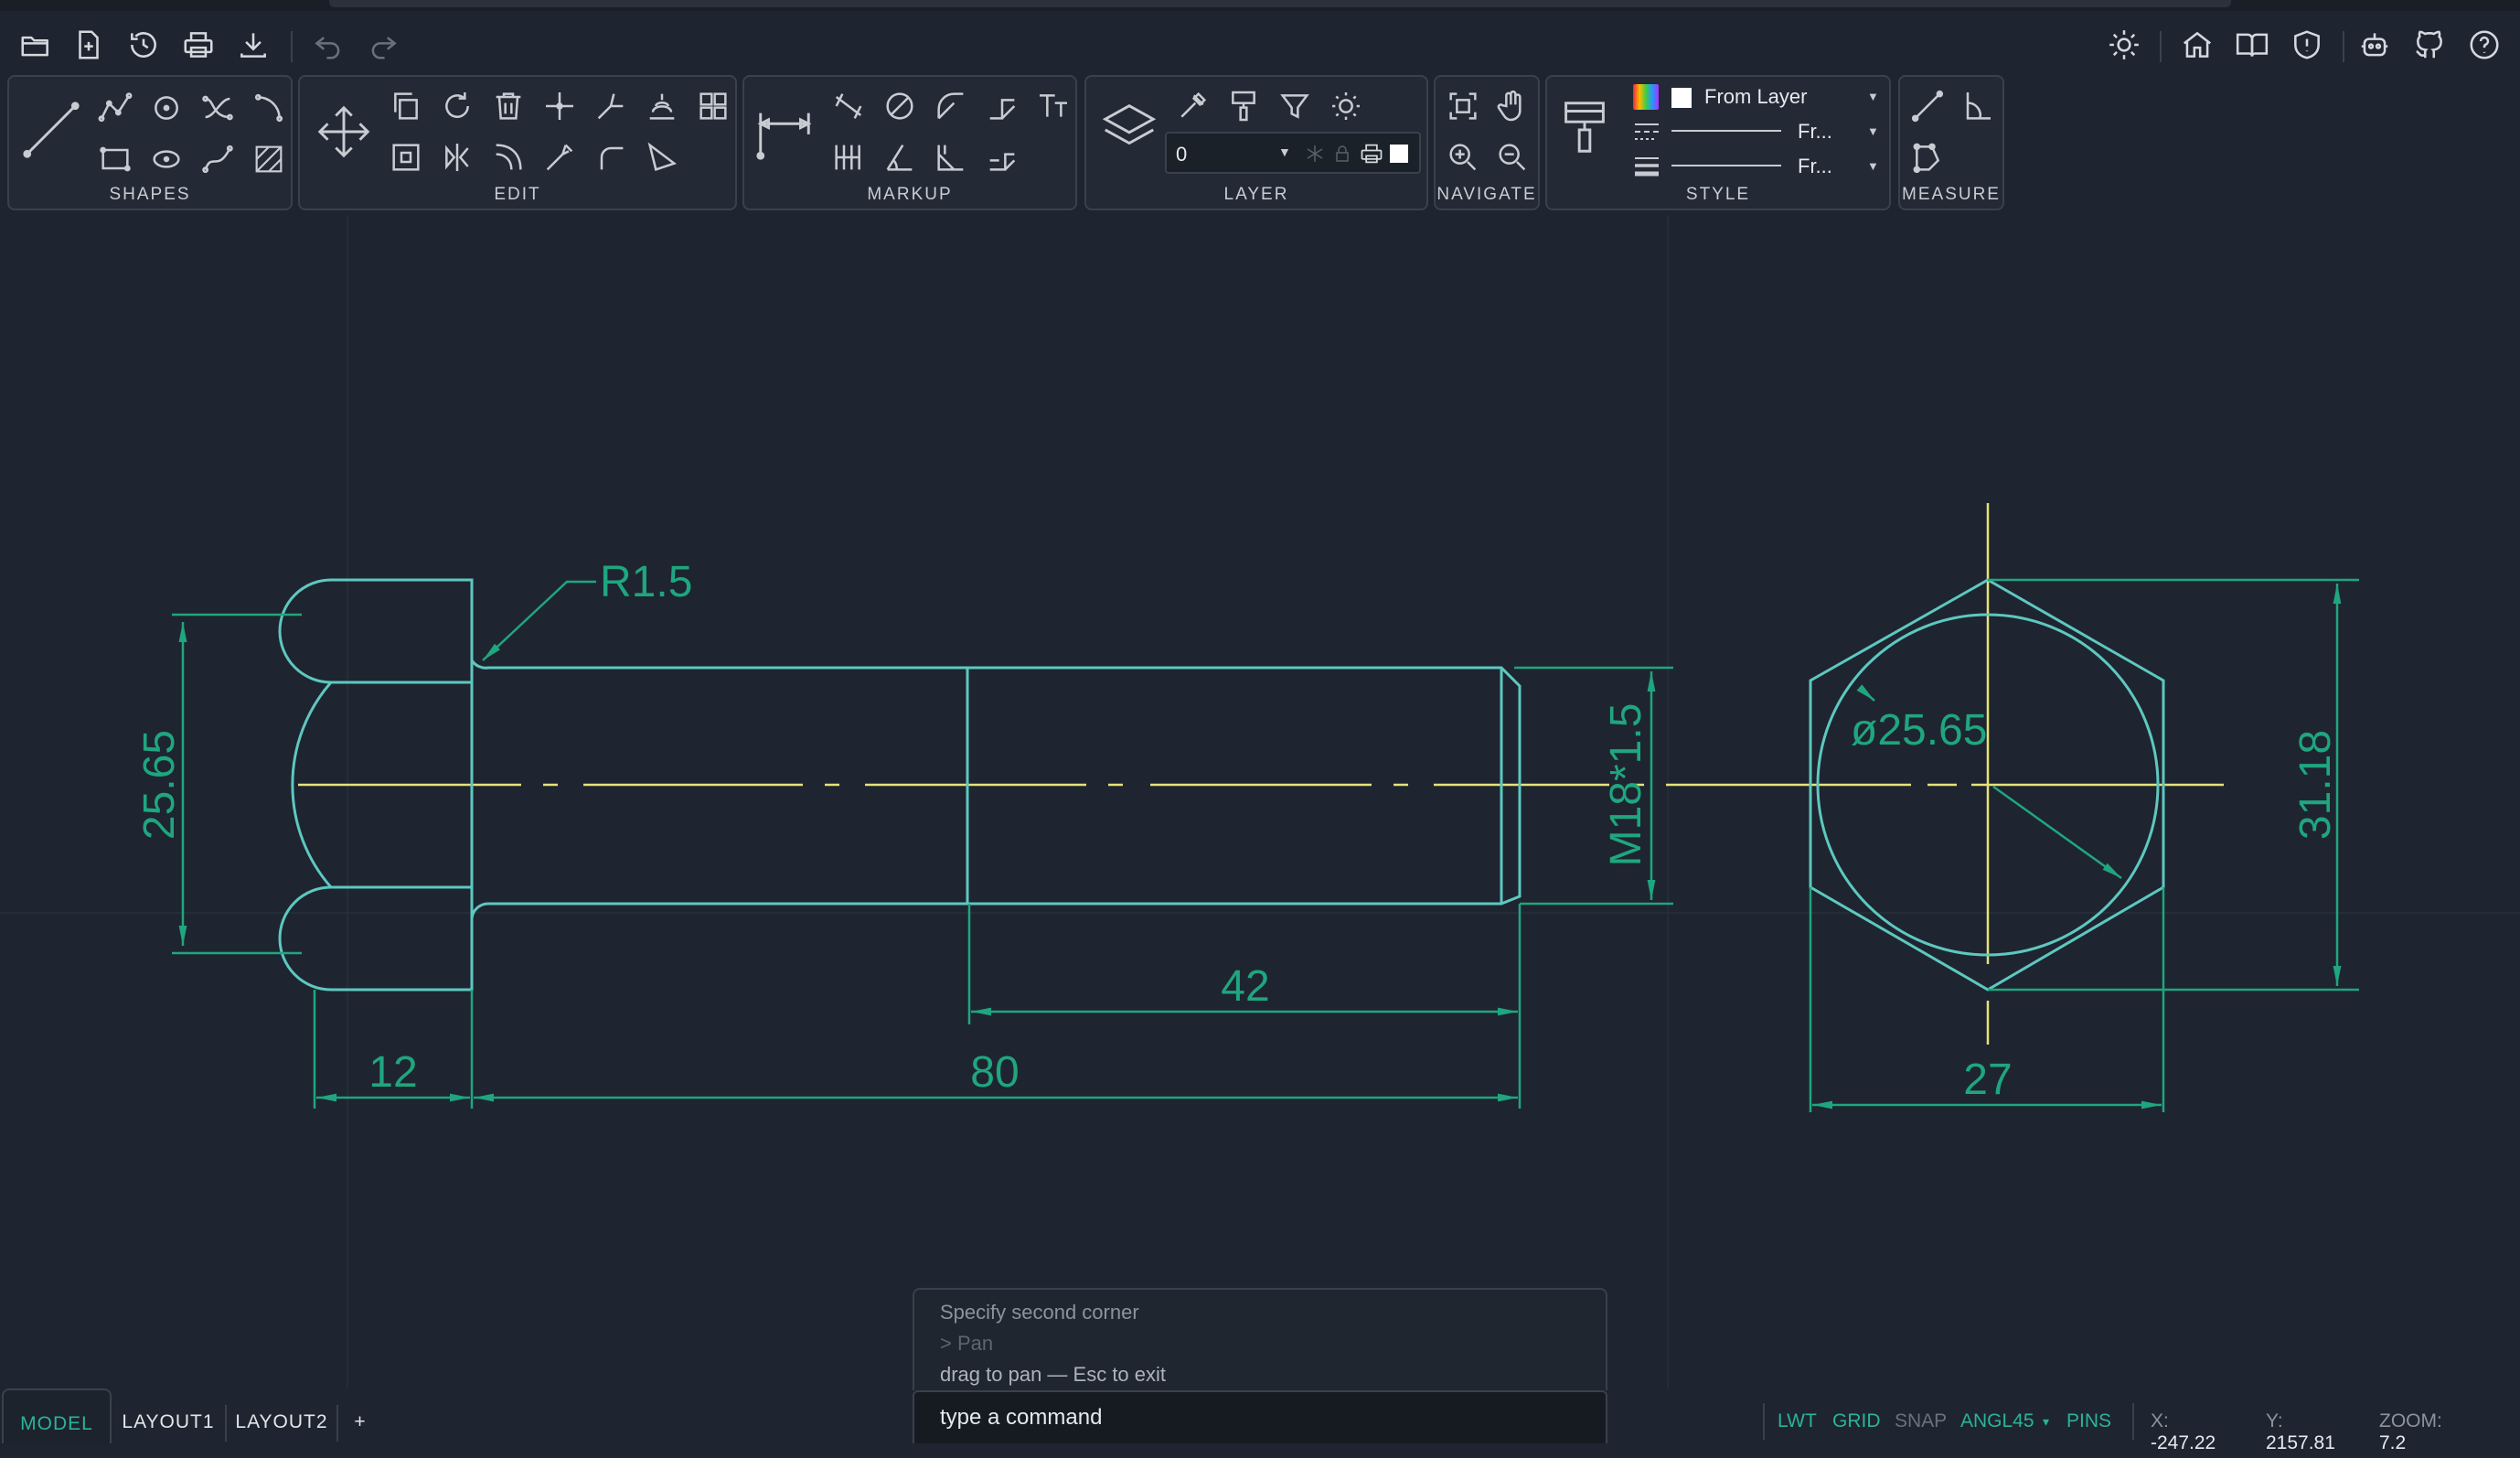  What do you see at coordinates (1284, 152) in the screenshot?
I see `chevron-down-icon: ▼` at bounding box center [1284, 152].